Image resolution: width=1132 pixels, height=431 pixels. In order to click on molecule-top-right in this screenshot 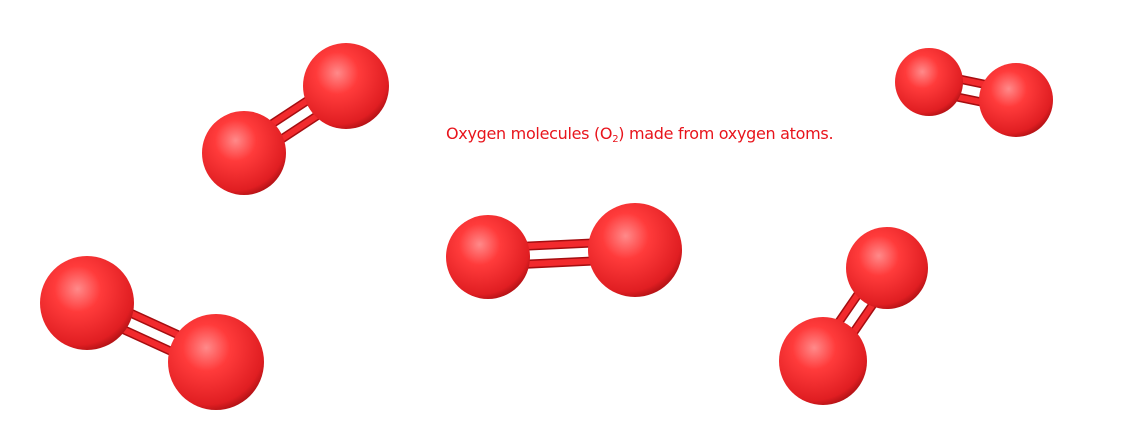, I will do `click(974, 92)`.